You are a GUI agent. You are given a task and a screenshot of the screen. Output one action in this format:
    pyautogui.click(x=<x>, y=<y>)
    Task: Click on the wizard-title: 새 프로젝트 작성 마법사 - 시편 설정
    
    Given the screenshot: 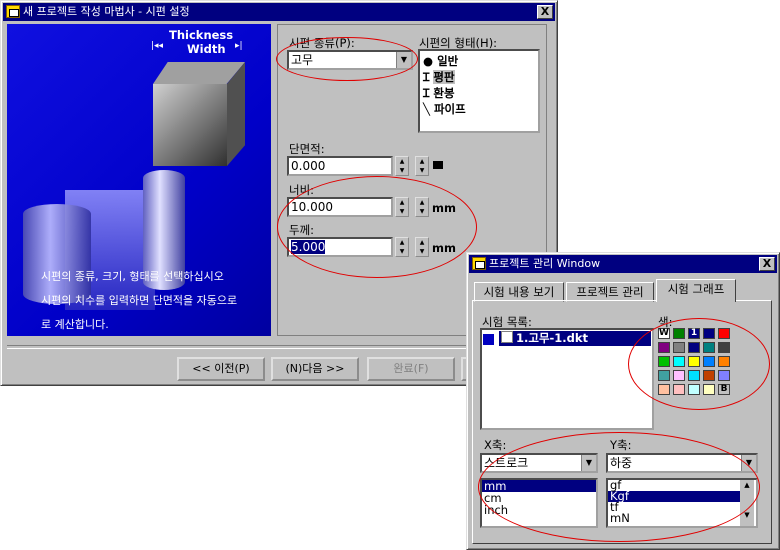 What is the action you would take?
    pyautogui.click(x=106, y=11)
    